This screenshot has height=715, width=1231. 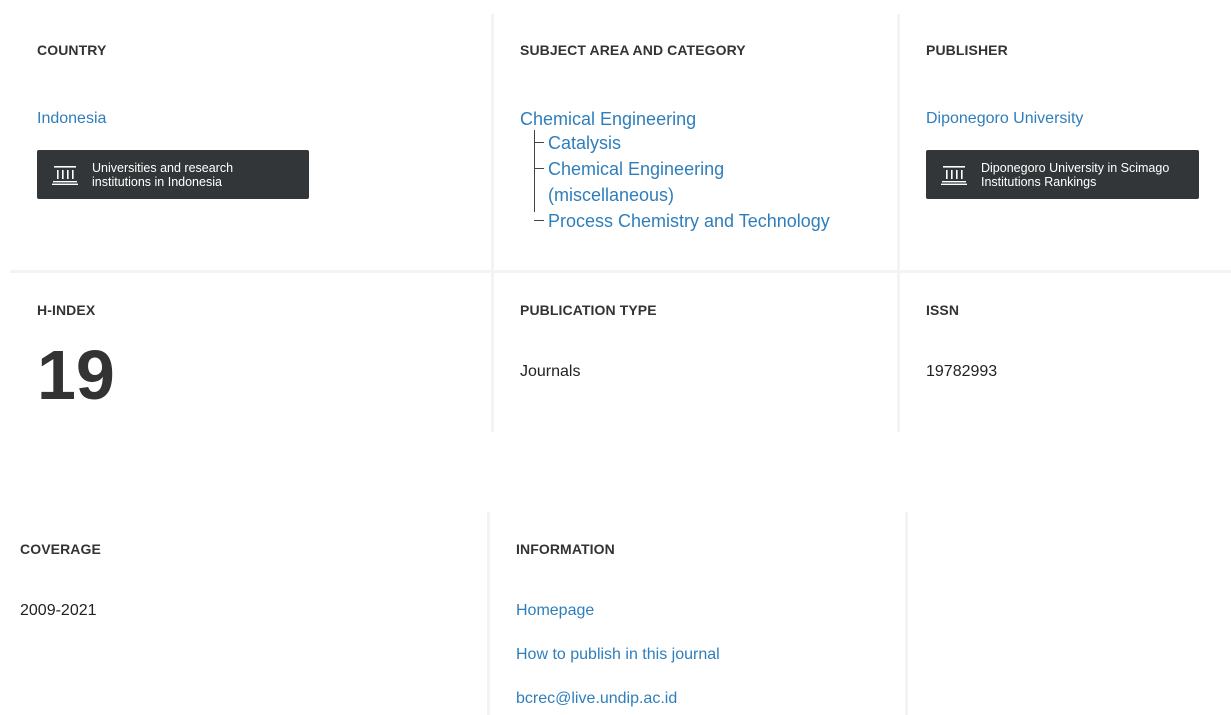 What do you see at coordinates (257, 119) in the screenshot?
I see `country-link: Indonesia` at bounding box center [257, 119].